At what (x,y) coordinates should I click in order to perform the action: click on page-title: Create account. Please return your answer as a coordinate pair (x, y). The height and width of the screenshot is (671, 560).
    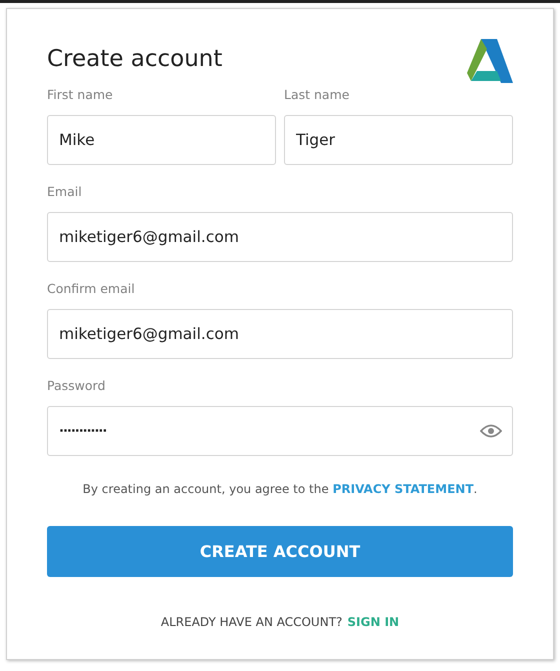
    Looking at the image, I should click on (134, 59).